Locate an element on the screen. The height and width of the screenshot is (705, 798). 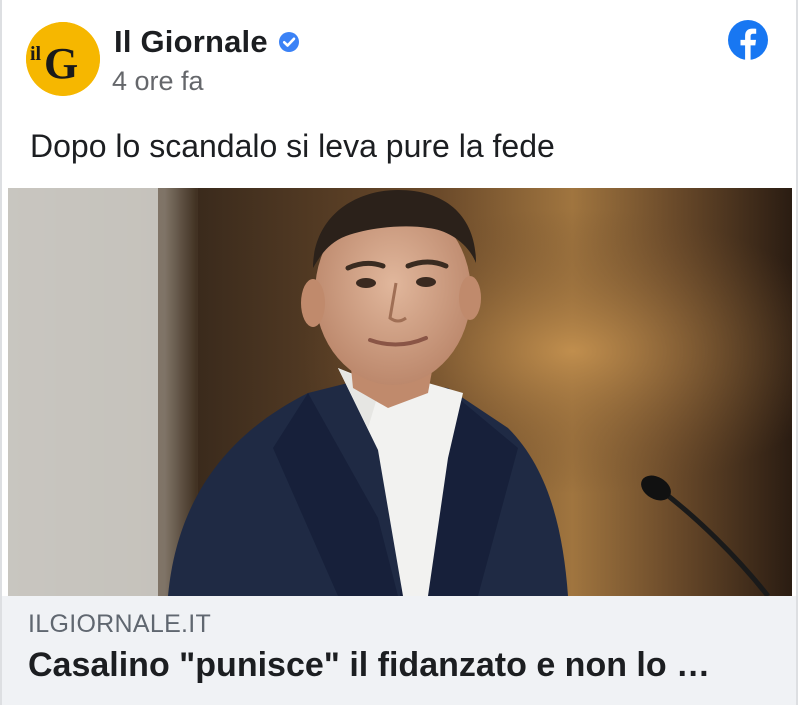
il-giornale-logo: il G is located at coordinates (63, 59).